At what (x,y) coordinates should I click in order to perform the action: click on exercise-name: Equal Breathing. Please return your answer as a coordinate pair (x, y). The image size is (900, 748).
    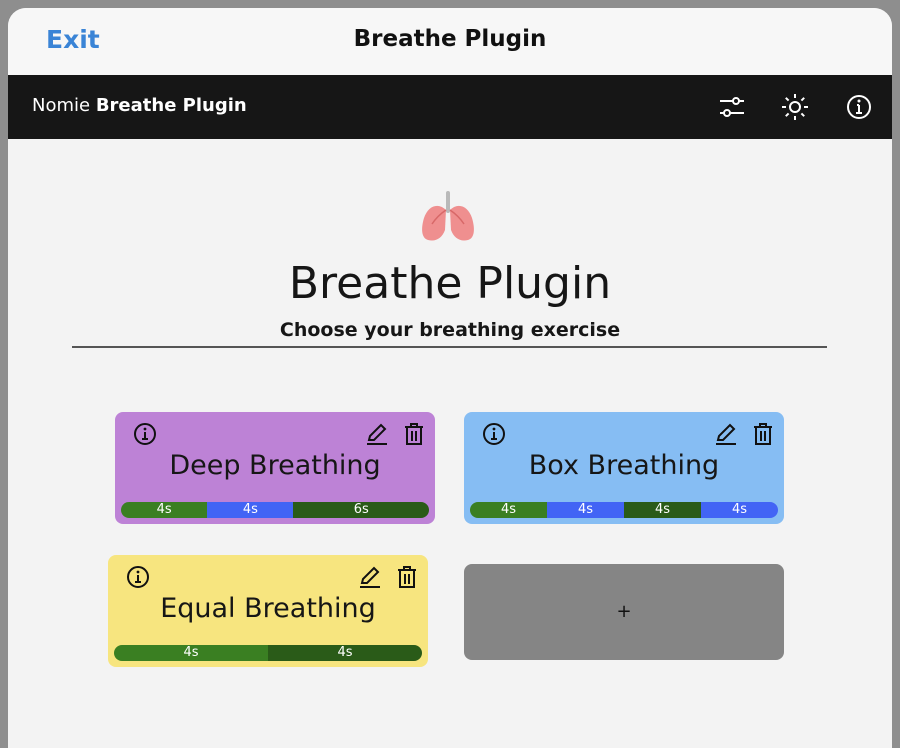
    Looking at the image, I should click on (268, 608).